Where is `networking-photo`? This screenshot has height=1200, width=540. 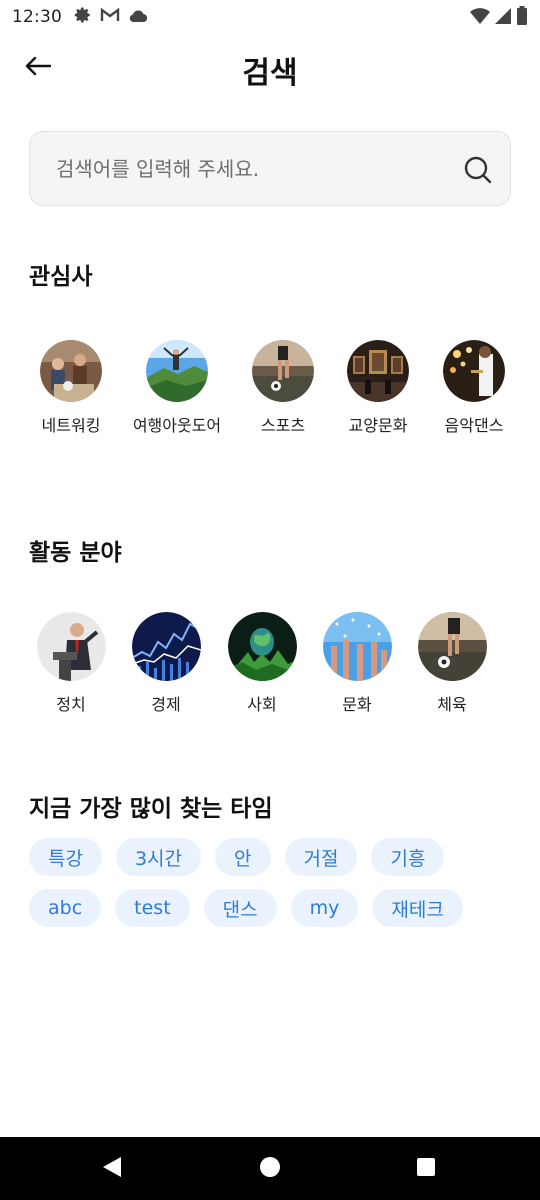
networking-photo is located at coordinates (71, 371).